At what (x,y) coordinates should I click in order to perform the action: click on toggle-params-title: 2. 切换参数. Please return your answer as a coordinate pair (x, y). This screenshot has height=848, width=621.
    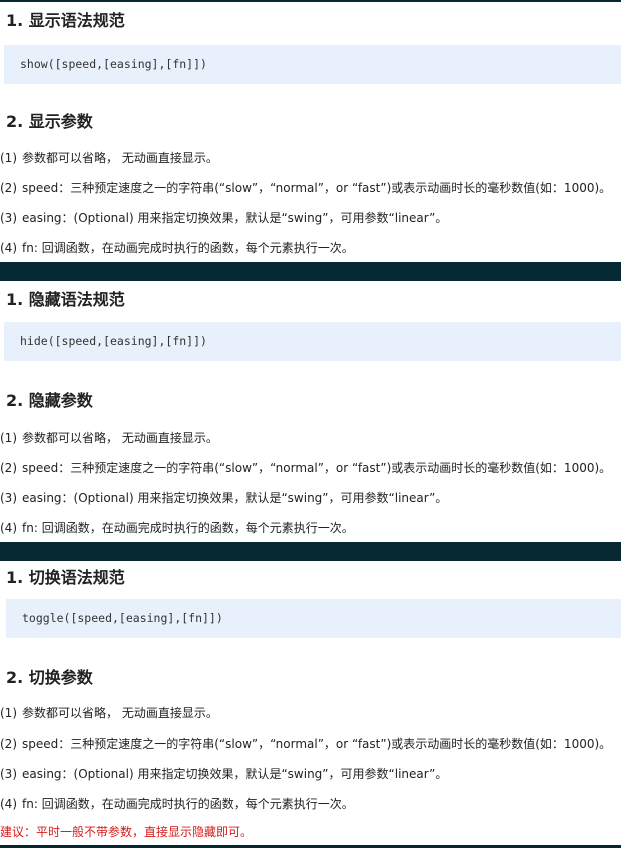
    Looking at the image, I should click on (49, 677).